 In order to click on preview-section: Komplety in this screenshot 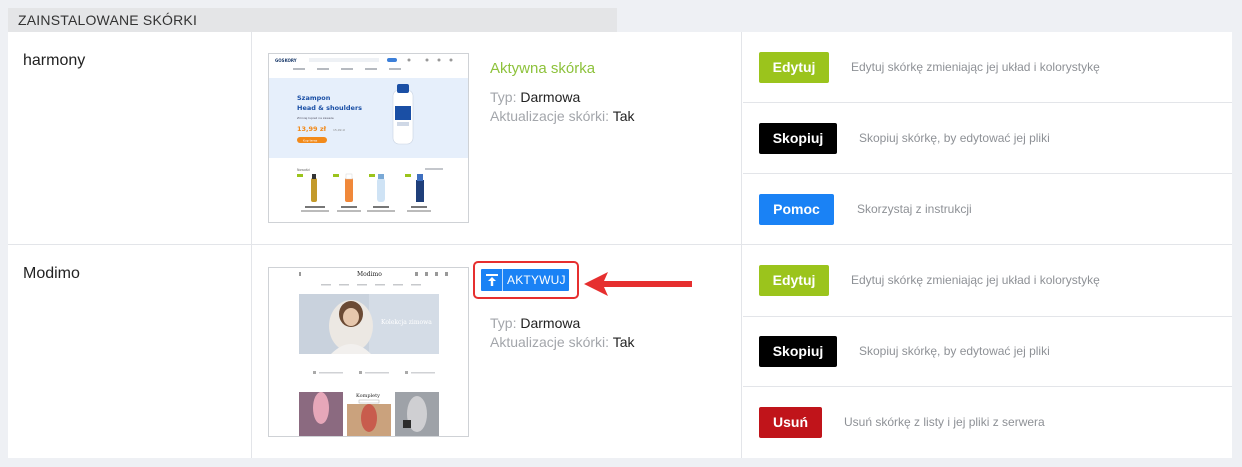, I will do `click(368, 396)`.